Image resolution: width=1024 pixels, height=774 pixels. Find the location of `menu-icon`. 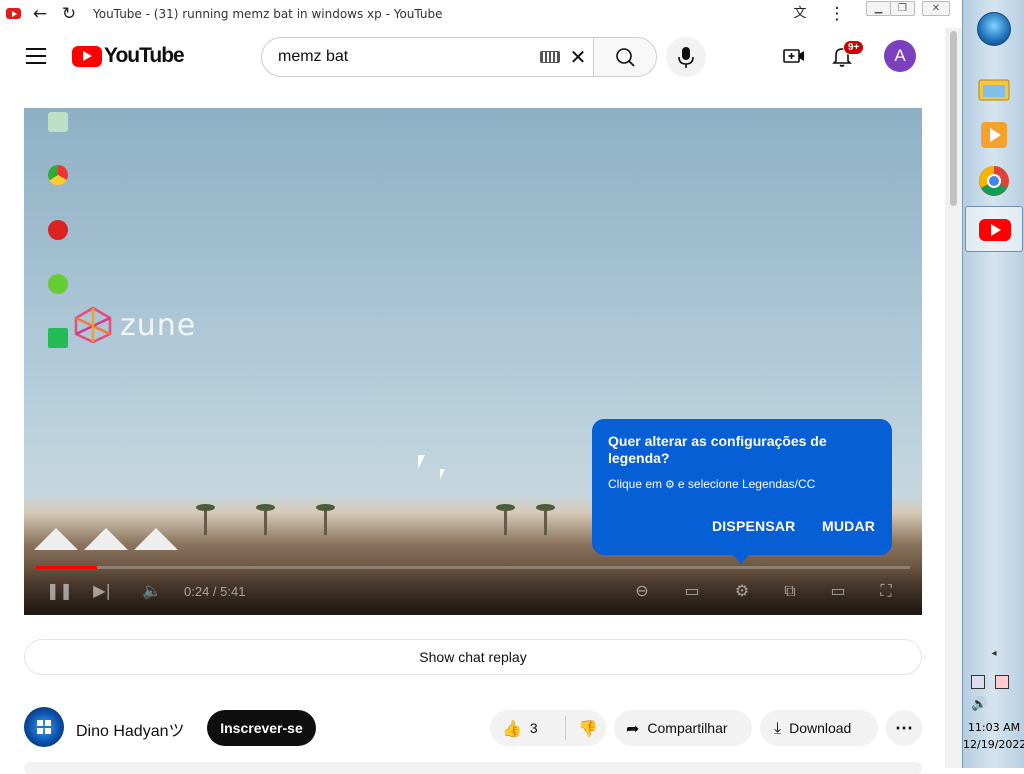

menu-icon is located at coordinates (36, 56).